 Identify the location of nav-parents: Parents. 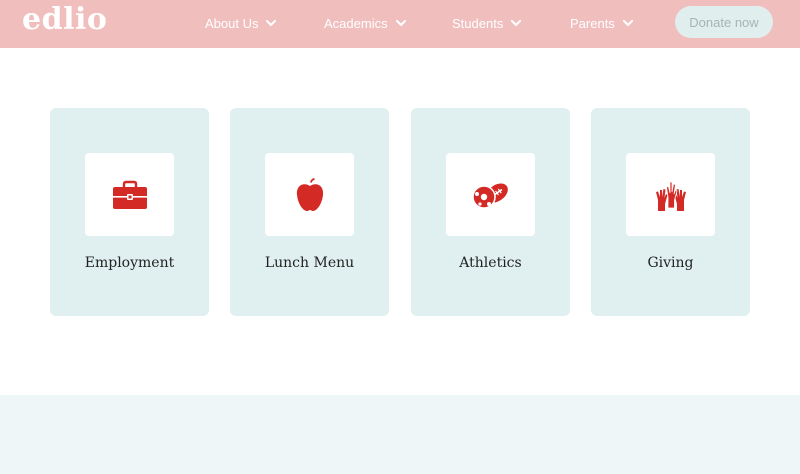
(601, 23).